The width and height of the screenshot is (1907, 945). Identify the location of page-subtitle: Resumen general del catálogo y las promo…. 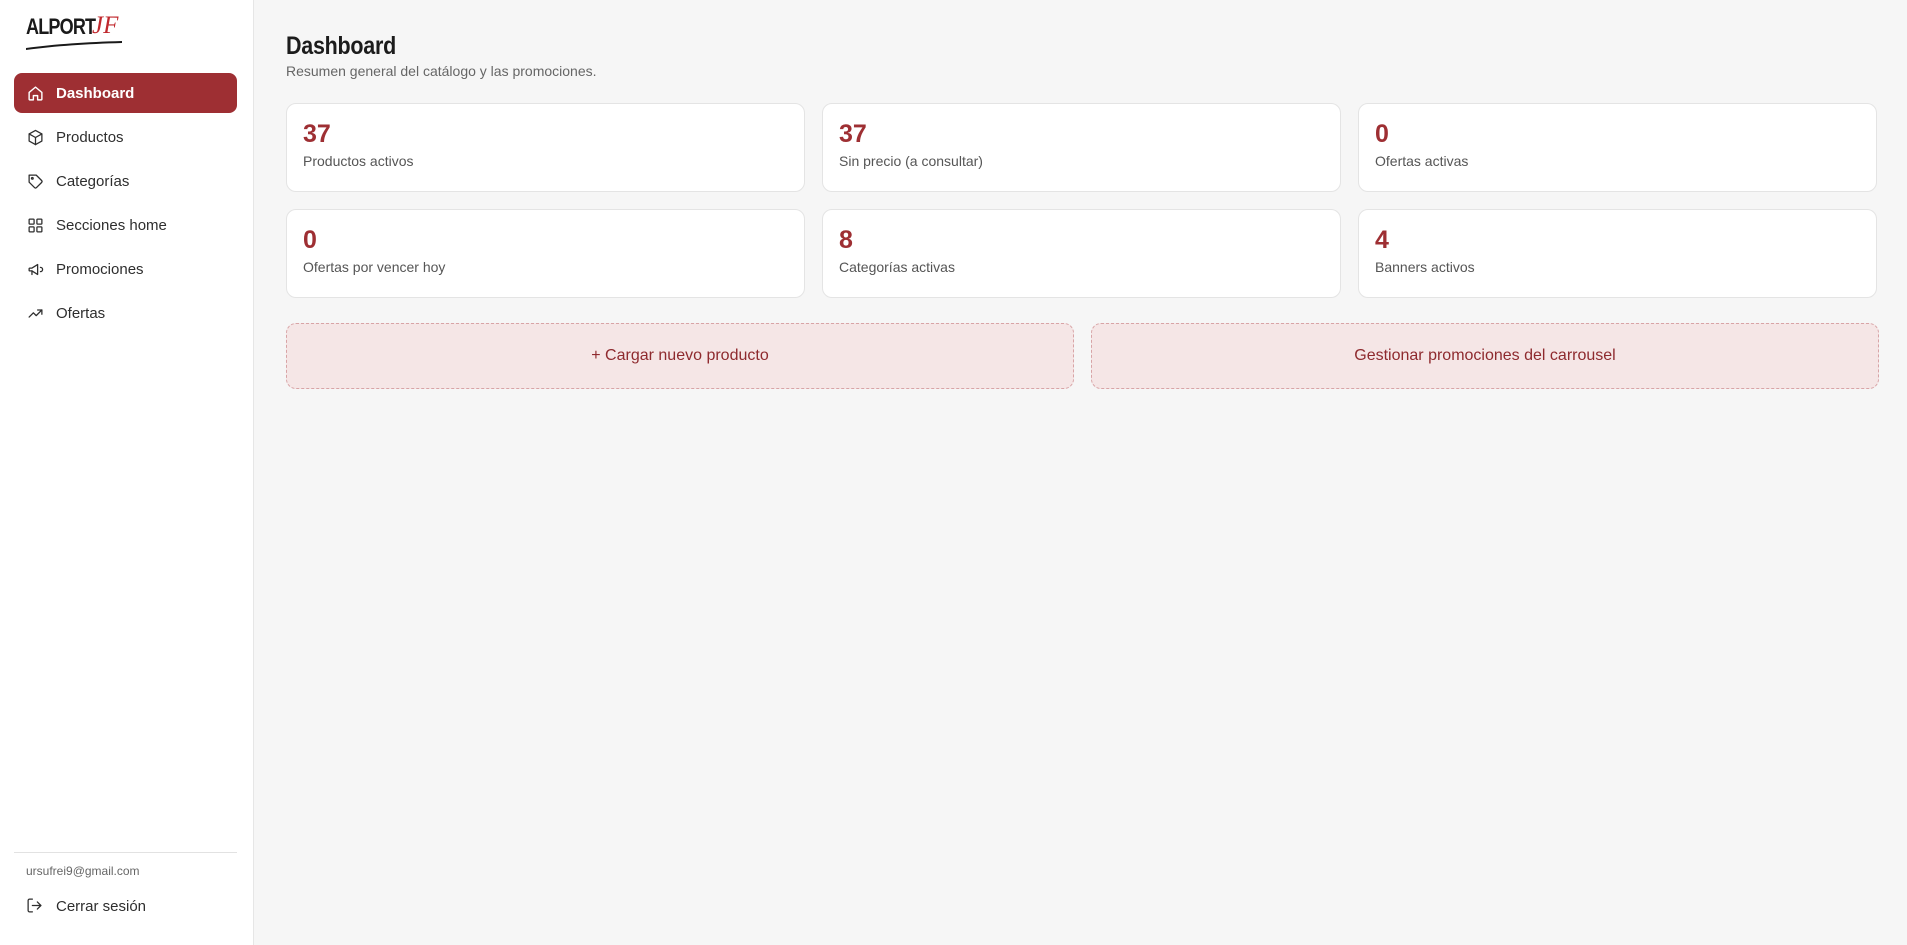
(441, 71).